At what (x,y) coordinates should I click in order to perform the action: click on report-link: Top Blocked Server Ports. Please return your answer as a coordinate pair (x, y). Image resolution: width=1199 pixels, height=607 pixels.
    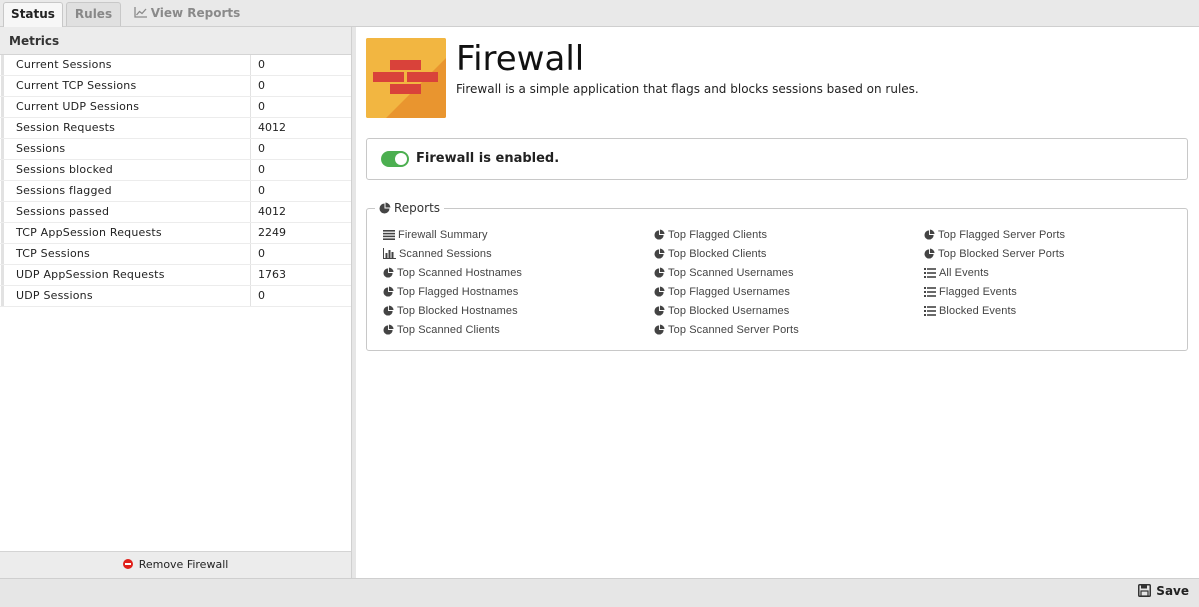
    Looking at the image, I should click on (994, 257).